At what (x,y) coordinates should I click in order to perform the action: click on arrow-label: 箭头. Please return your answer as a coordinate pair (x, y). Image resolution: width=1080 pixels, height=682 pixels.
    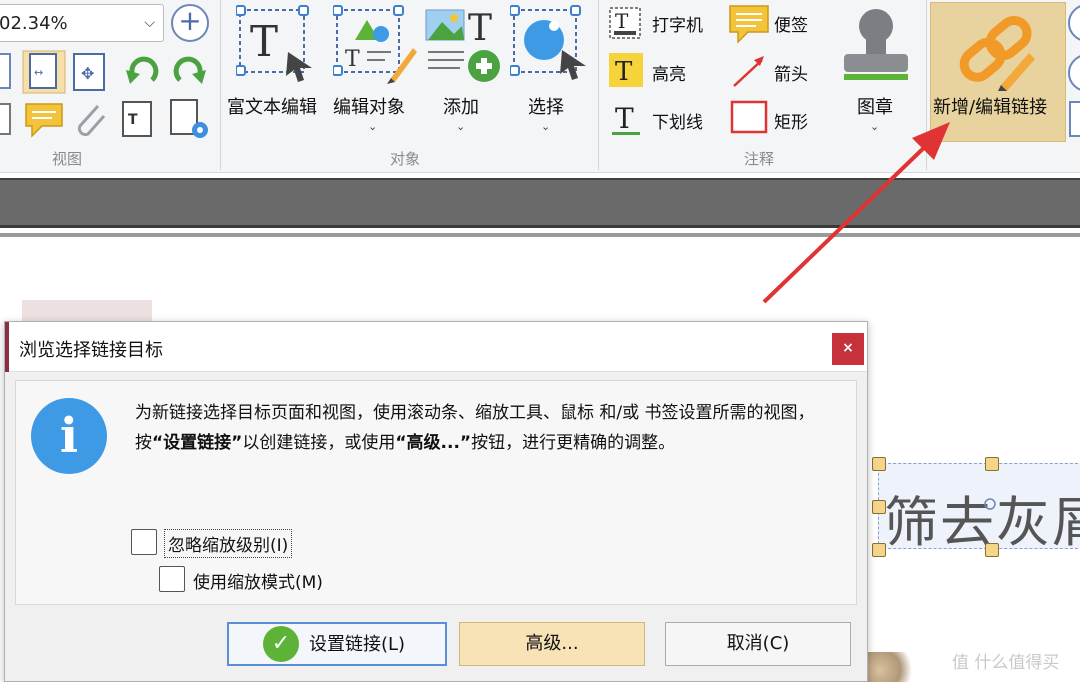
    Looking at the image, I should click on (791, 75).